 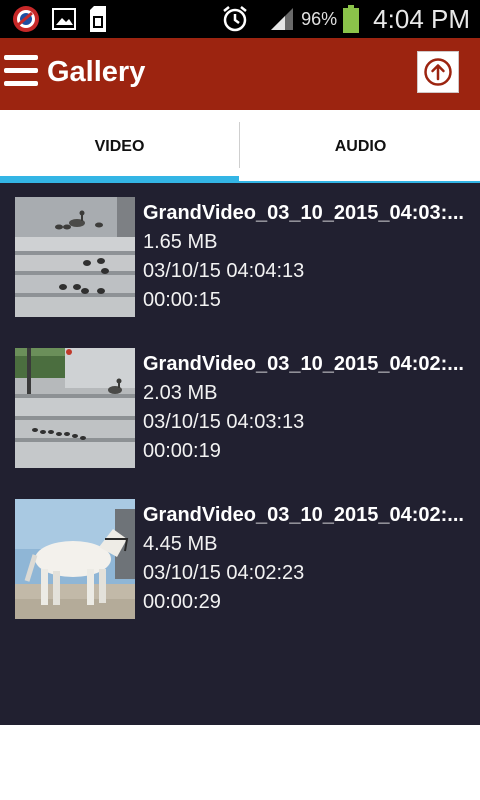 What do you see at coordinates (182, 602) in the screenshot?
I see `video-duration: 00:00:29` at bounding box center [182, 602].